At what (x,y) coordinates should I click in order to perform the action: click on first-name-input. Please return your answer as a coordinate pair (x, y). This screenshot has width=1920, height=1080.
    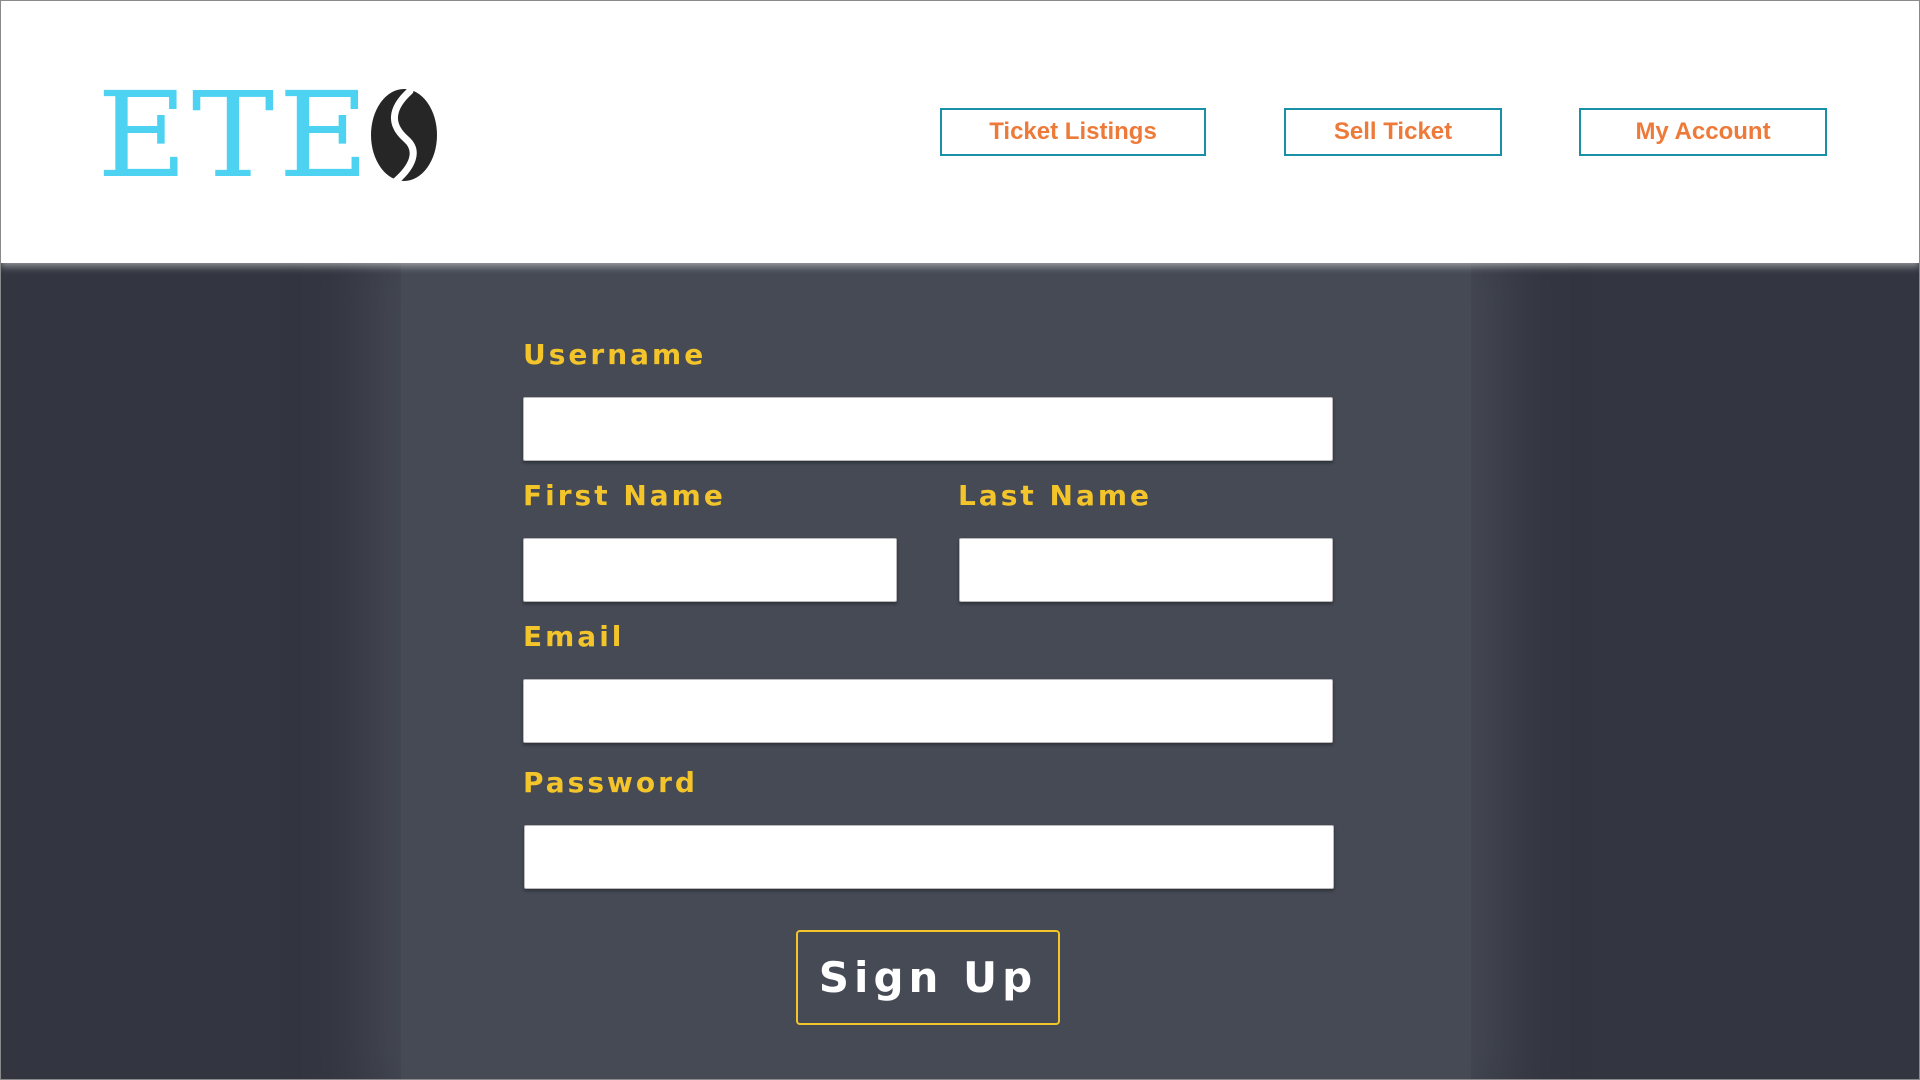
    Looking at the image, I should click on (710, 570).